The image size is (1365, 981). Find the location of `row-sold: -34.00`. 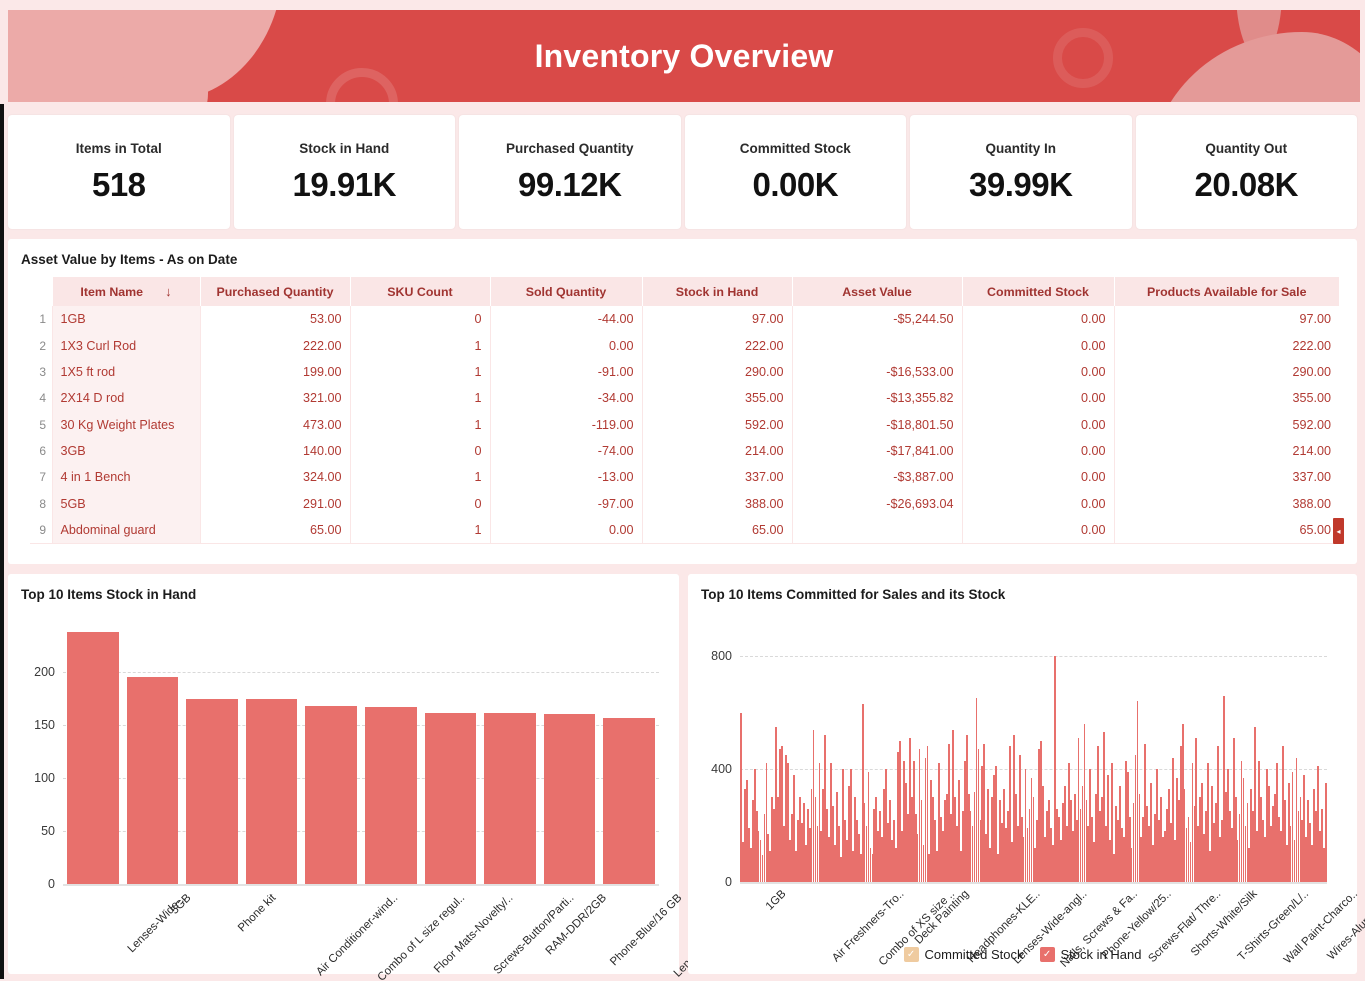

row-sold: -34.00 is located at coordinates (565, 398).